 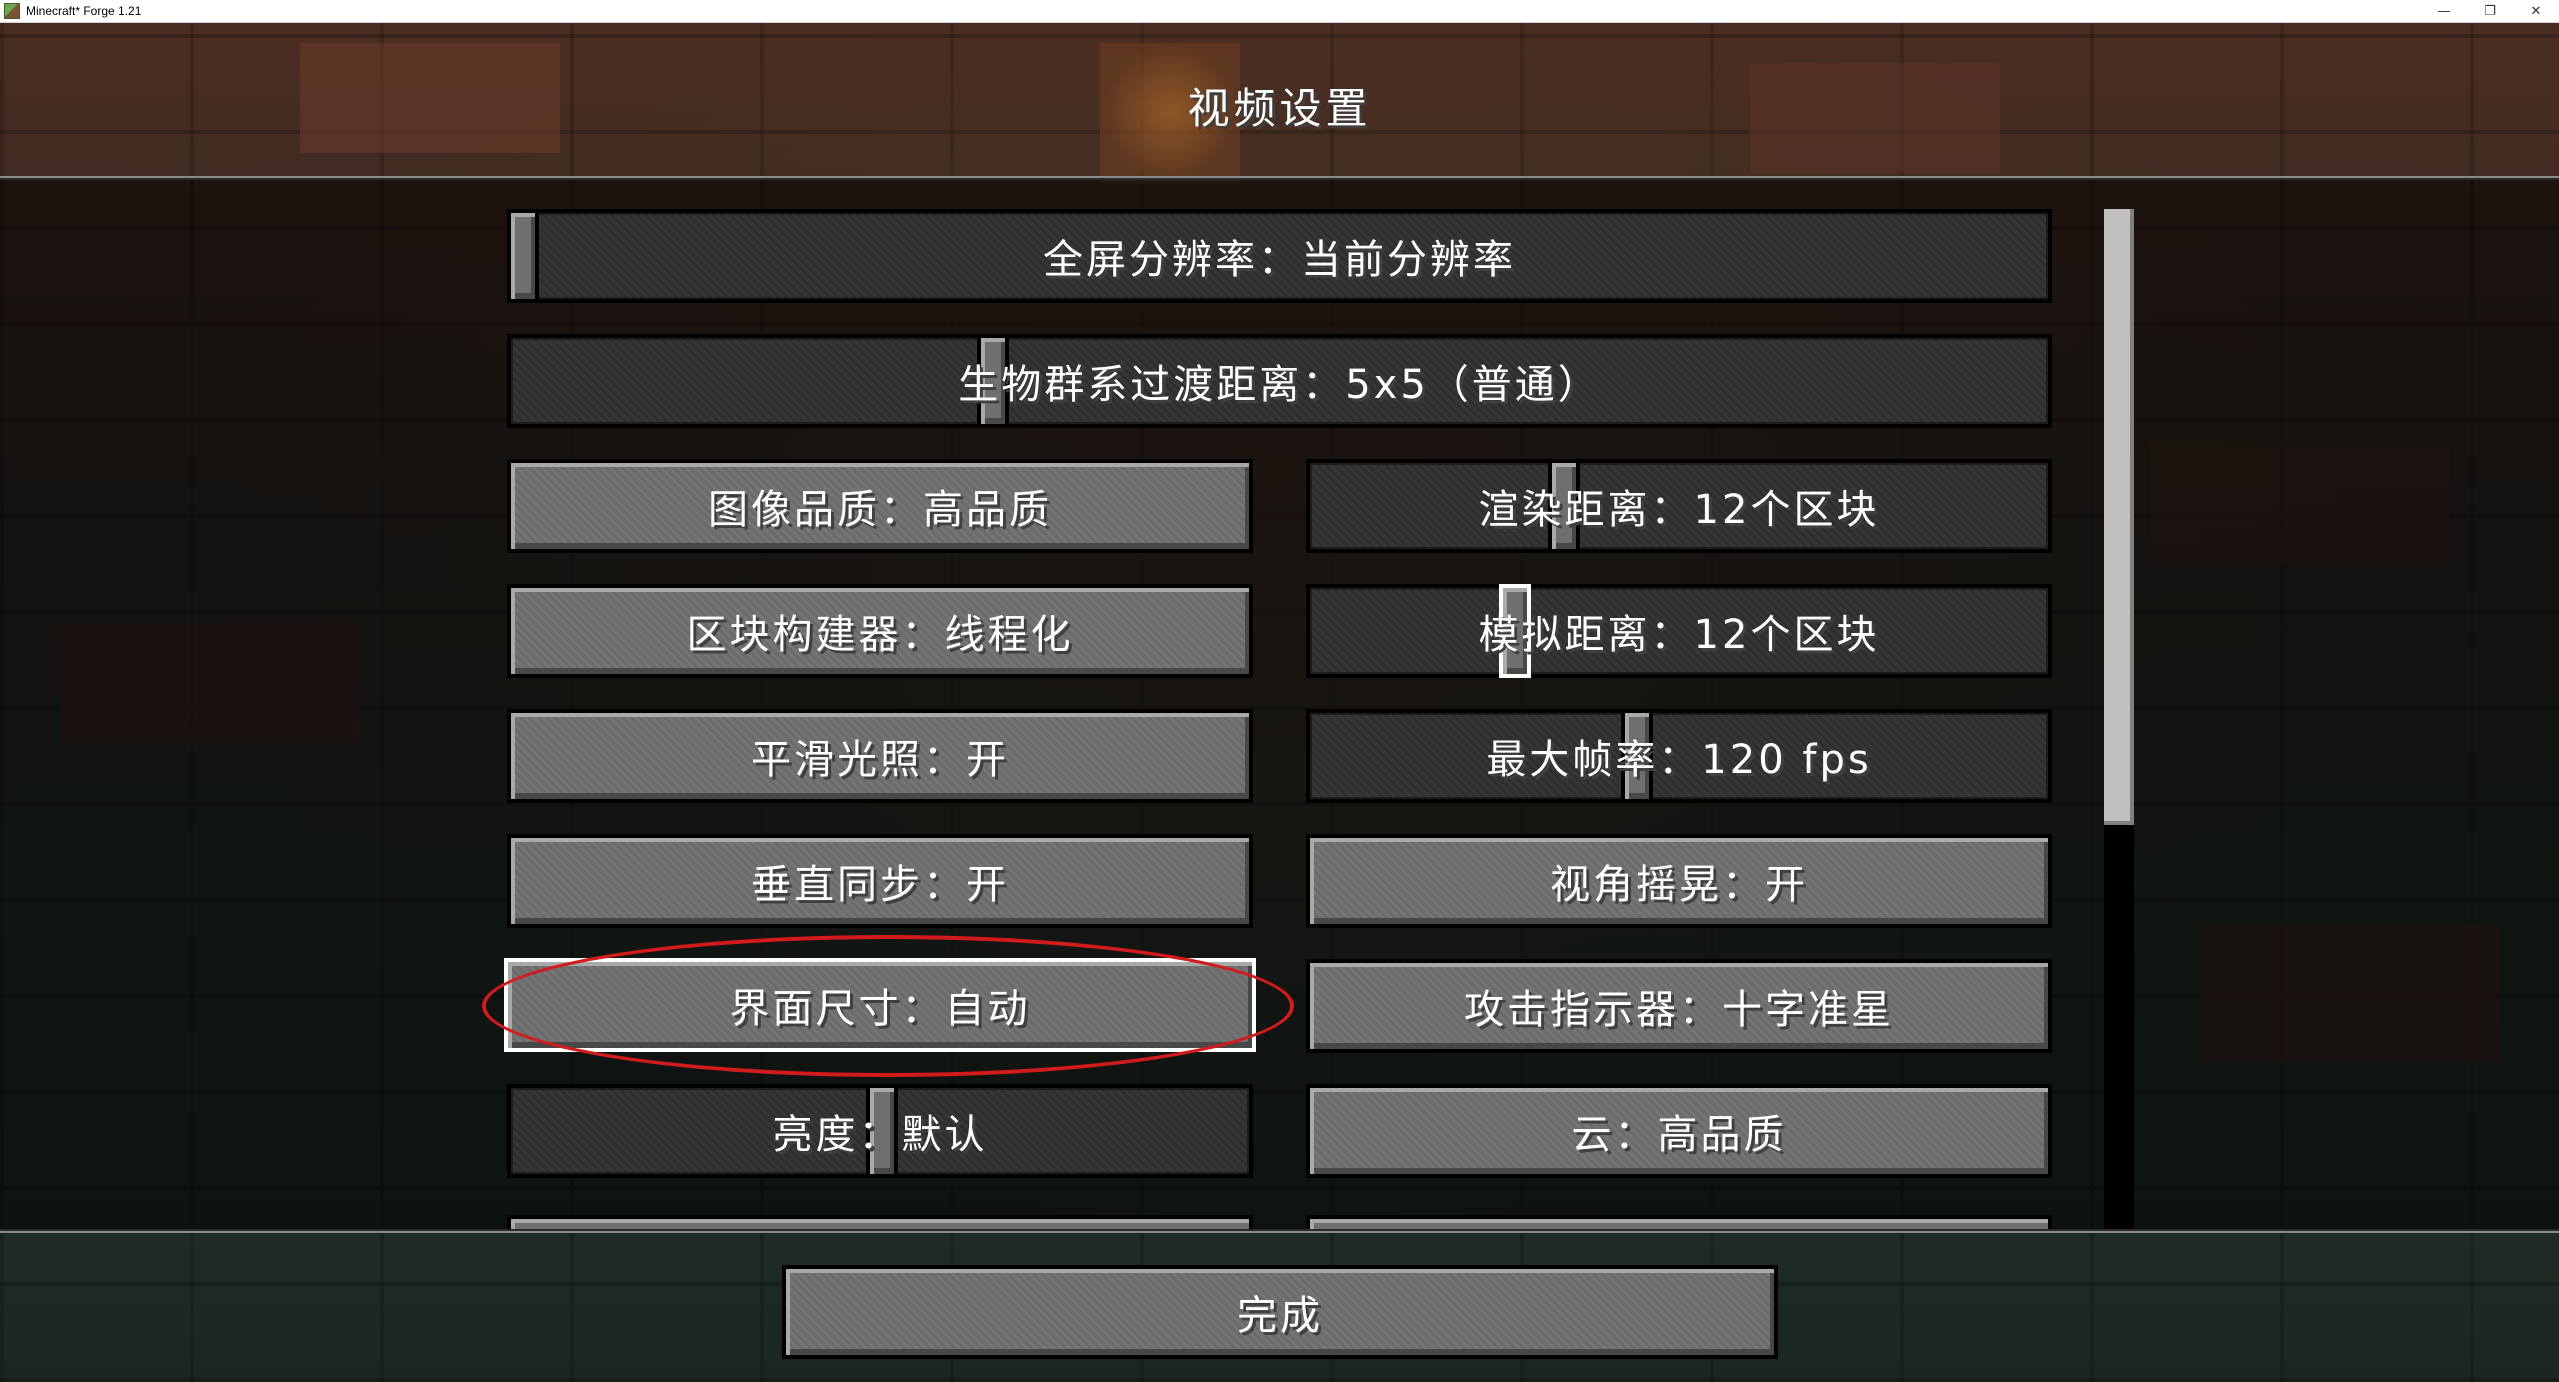 I want to click on window-title: Minecraft* Forge 1.21, so click(x=84, y=11).